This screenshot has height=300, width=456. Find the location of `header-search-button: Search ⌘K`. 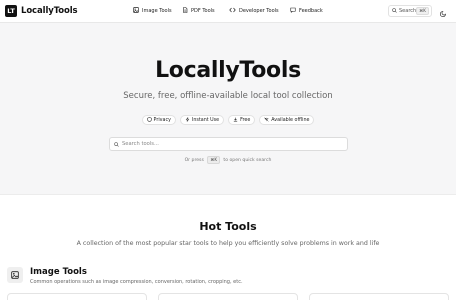

header-search-button: Search ⌘K is located at coordinates (410, 11).